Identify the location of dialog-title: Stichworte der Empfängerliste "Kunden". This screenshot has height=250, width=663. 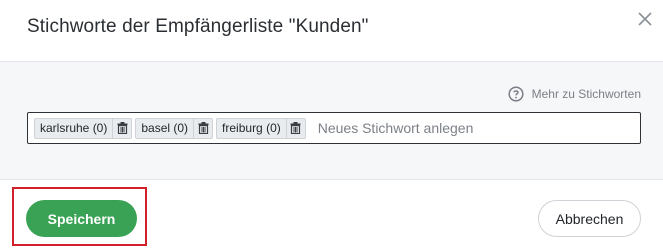
(198, 26).